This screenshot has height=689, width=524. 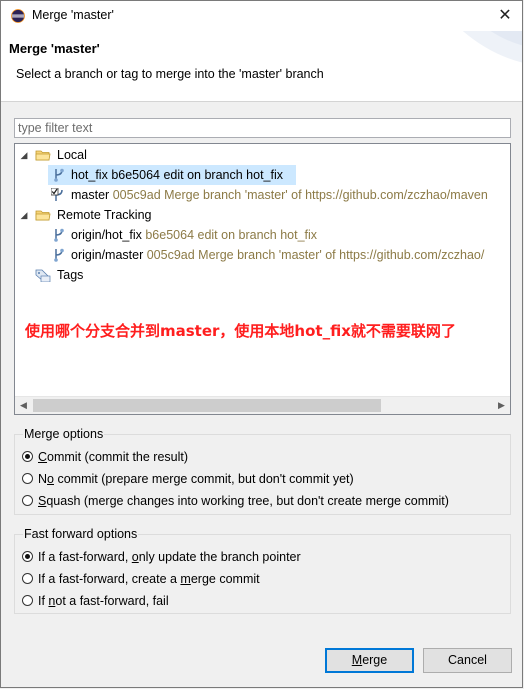 What do you see at coordinates (501, 405) in the screenshot?
I see `scroll-right-icon: ▶` at bounding box center [501, 405].